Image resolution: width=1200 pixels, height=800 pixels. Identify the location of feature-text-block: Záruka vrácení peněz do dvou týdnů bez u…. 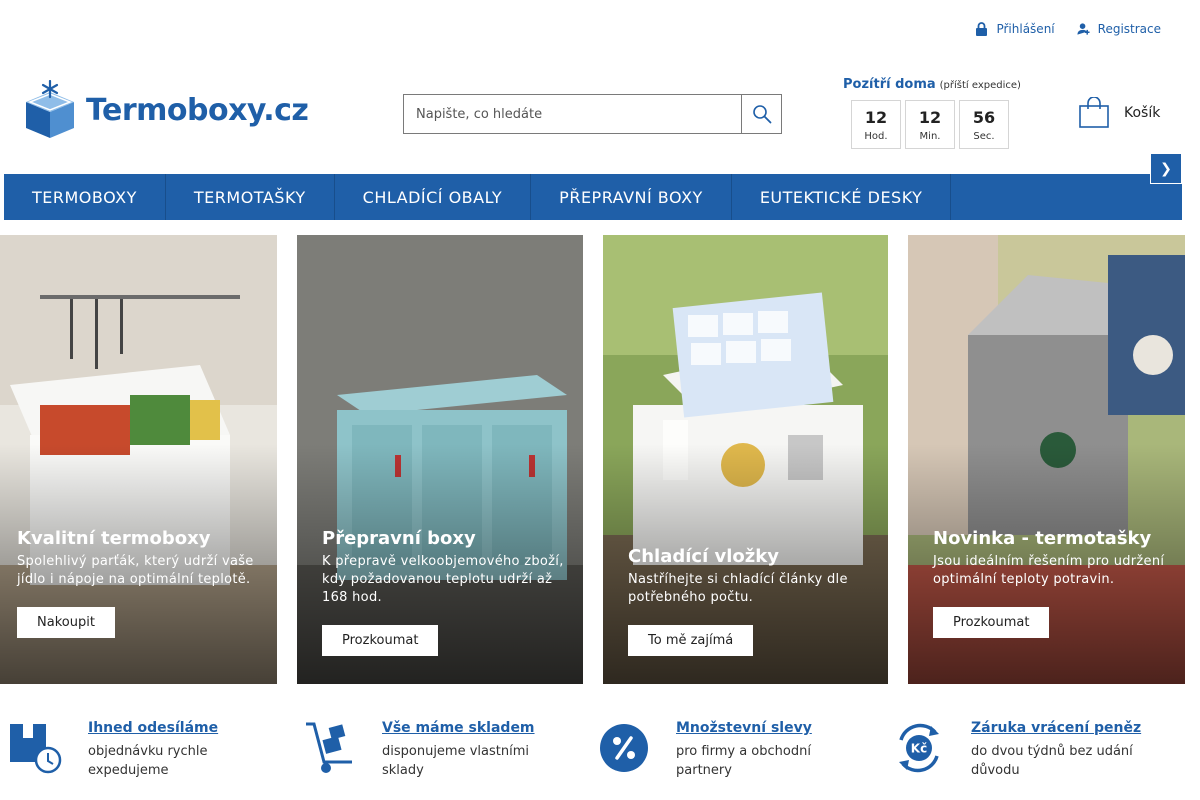
(1061, 749).